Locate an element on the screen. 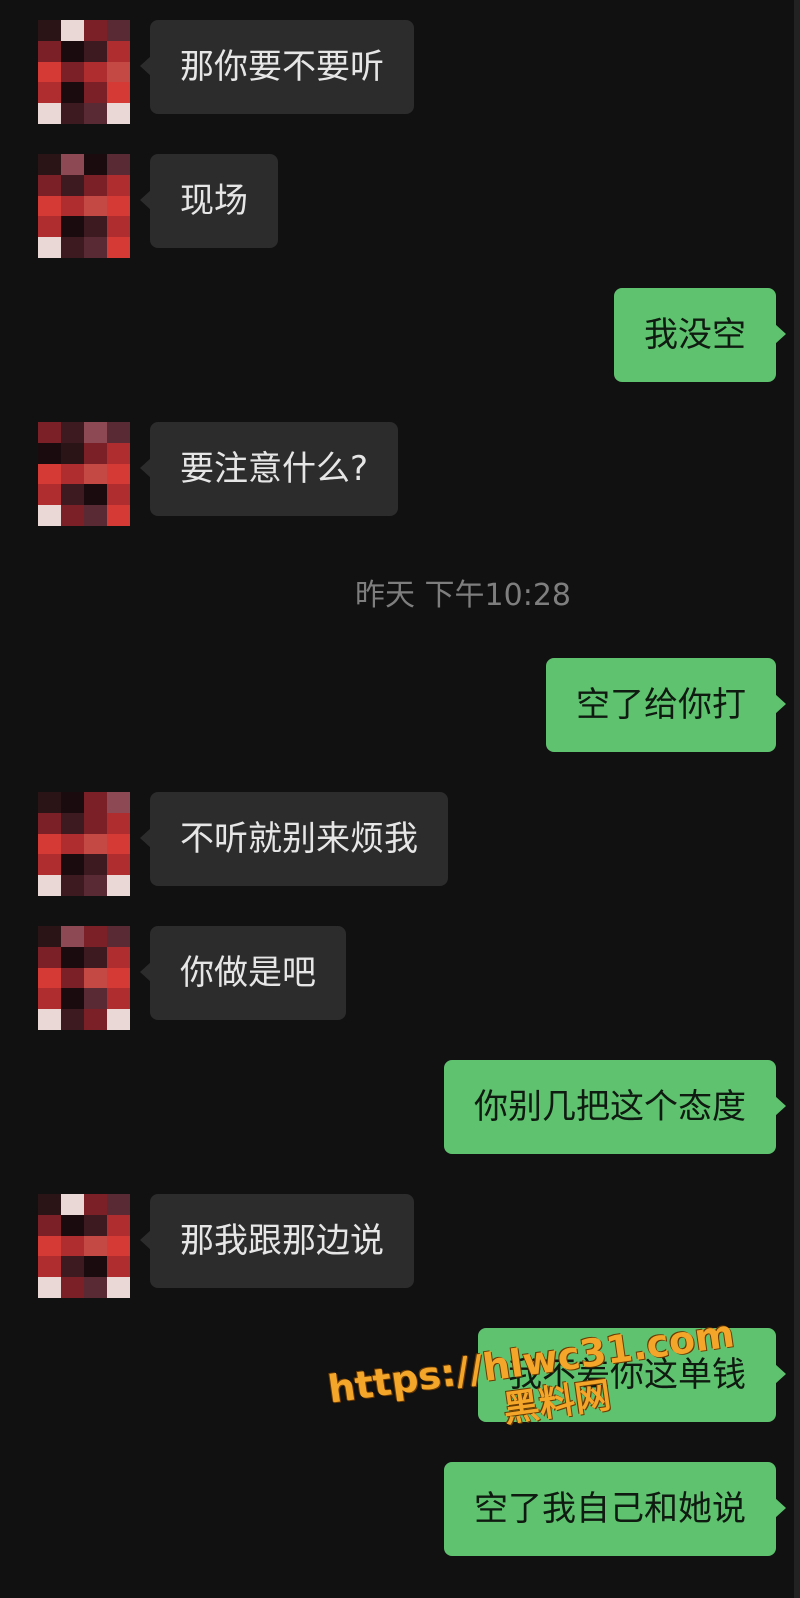 This screenshot has height=1598, width=800. outgoing-message: 我没空 is located at coordinates (700, 335).